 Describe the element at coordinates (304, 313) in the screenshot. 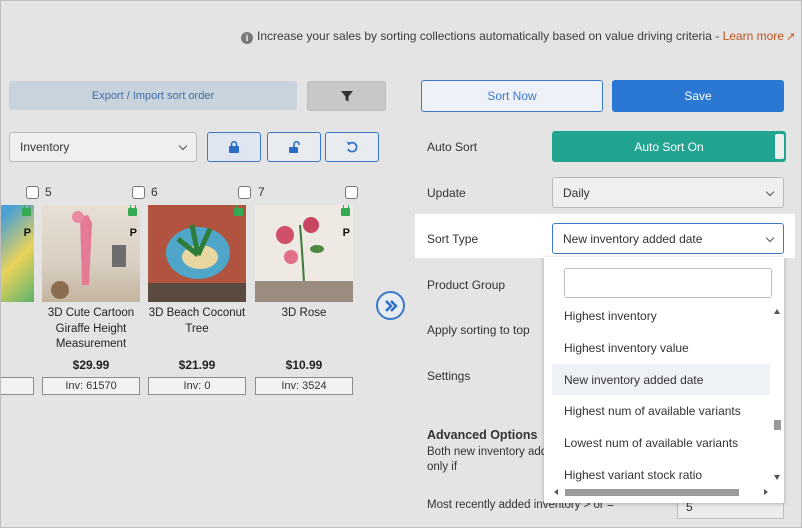

I see `product-name: 3D Rose` at that location.